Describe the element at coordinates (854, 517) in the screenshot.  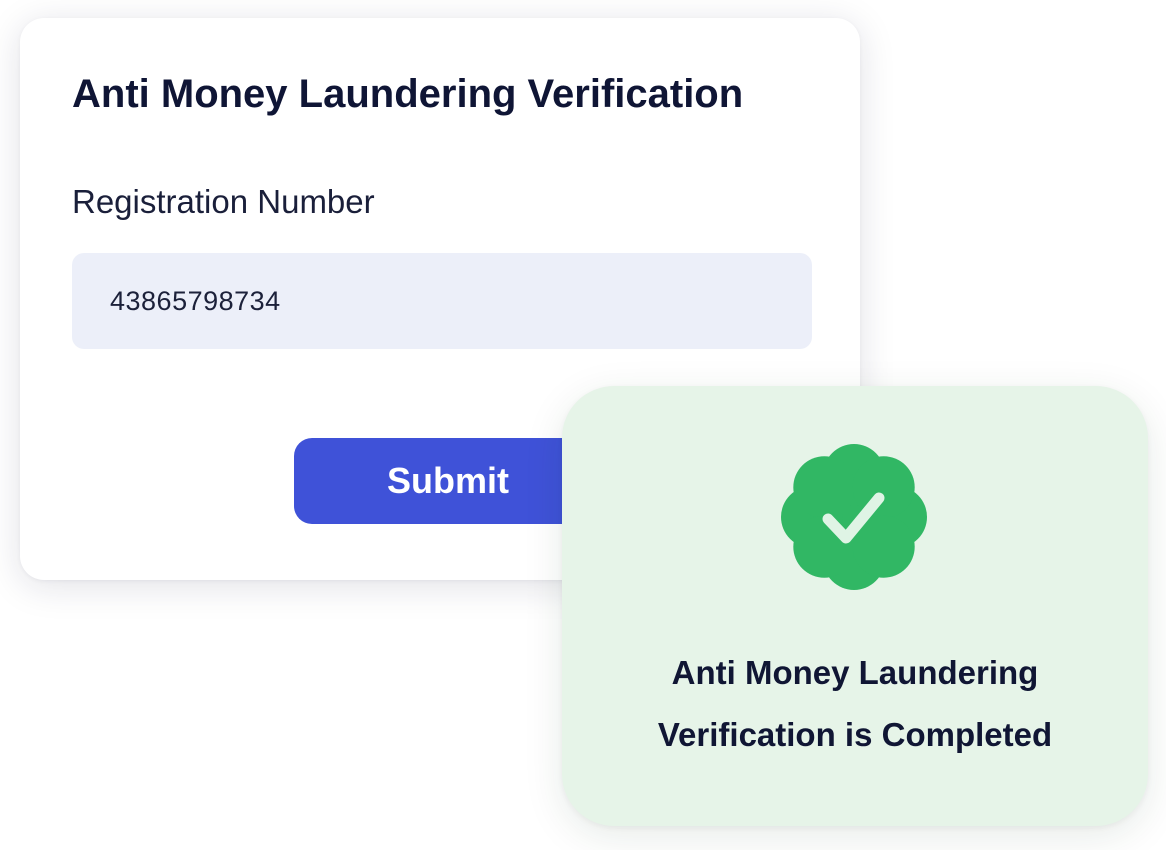
I see `verified-check-badge-icon` at that location.